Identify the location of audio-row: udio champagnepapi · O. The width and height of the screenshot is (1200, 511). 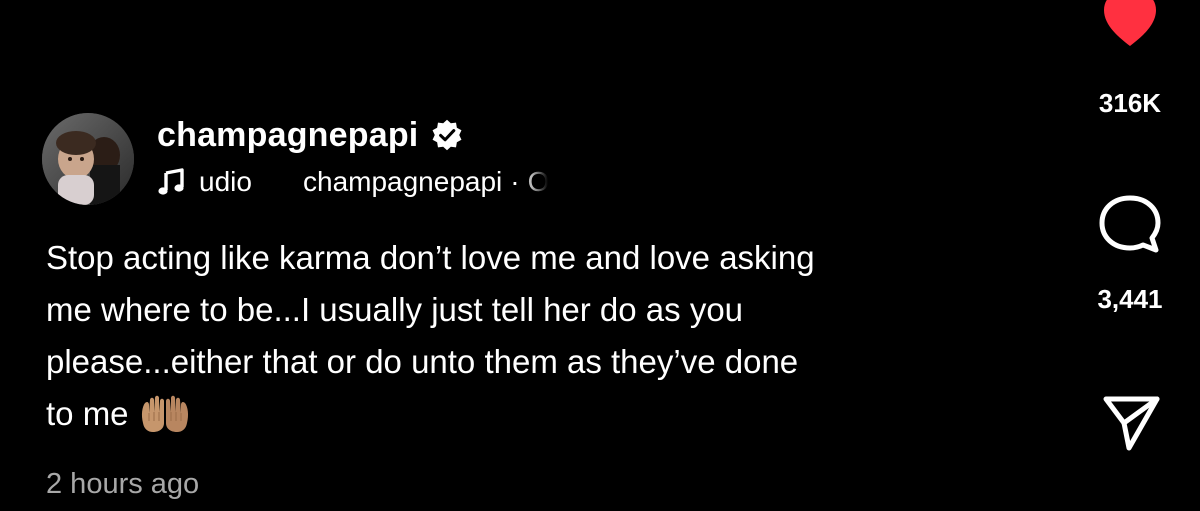
(352, 182).